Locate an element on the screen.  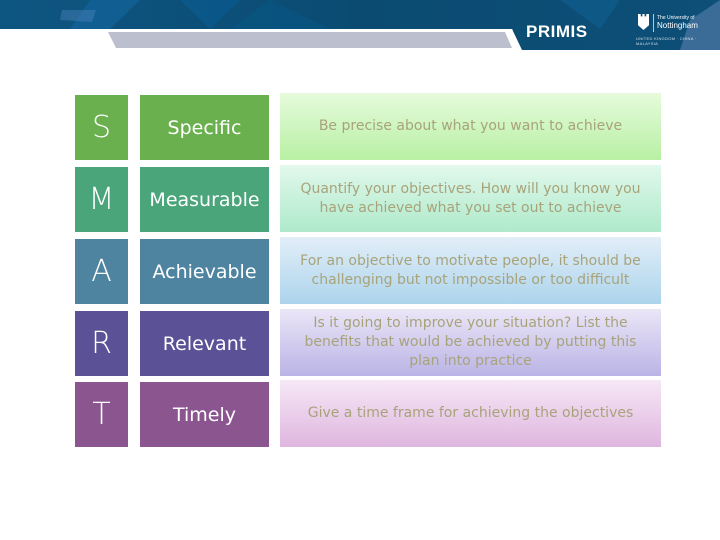
banner-grey-band is located at coordinates (310, 40).